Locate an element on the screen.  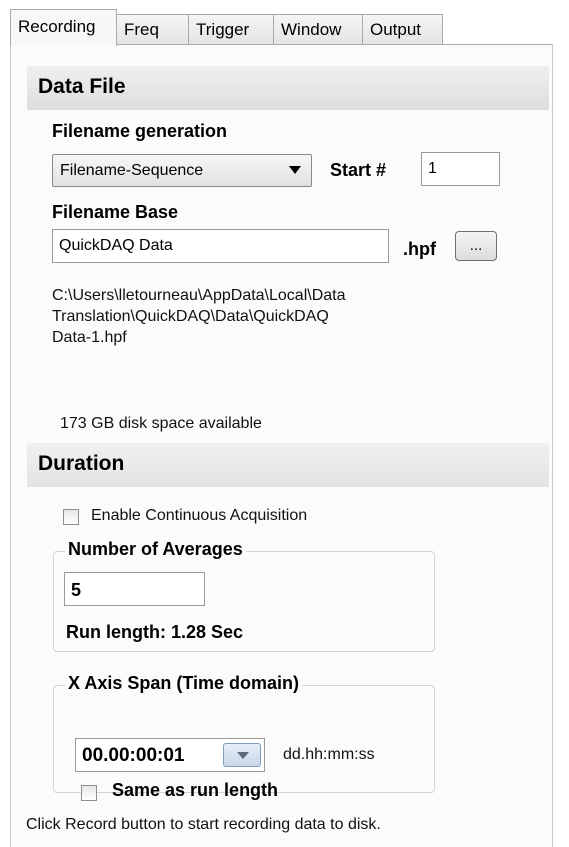
panel-left-border is located at coordinates (10, 445).